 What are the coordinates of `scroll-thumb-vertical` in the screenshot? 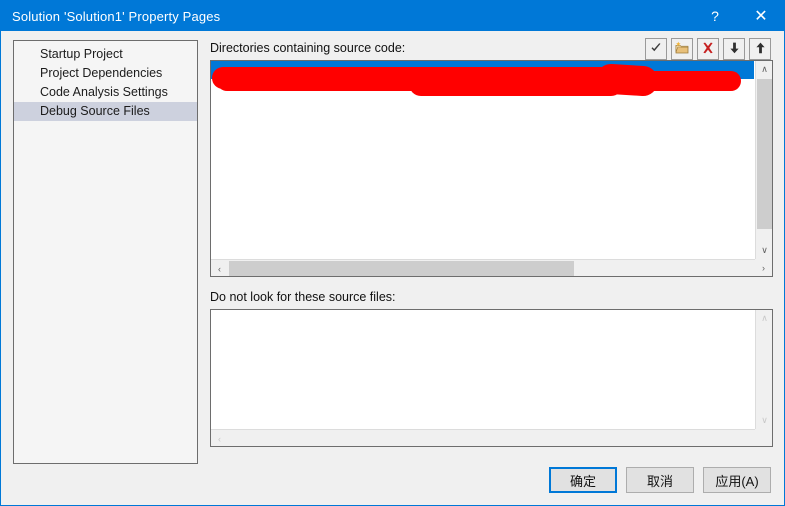 It's located at (764, 154).